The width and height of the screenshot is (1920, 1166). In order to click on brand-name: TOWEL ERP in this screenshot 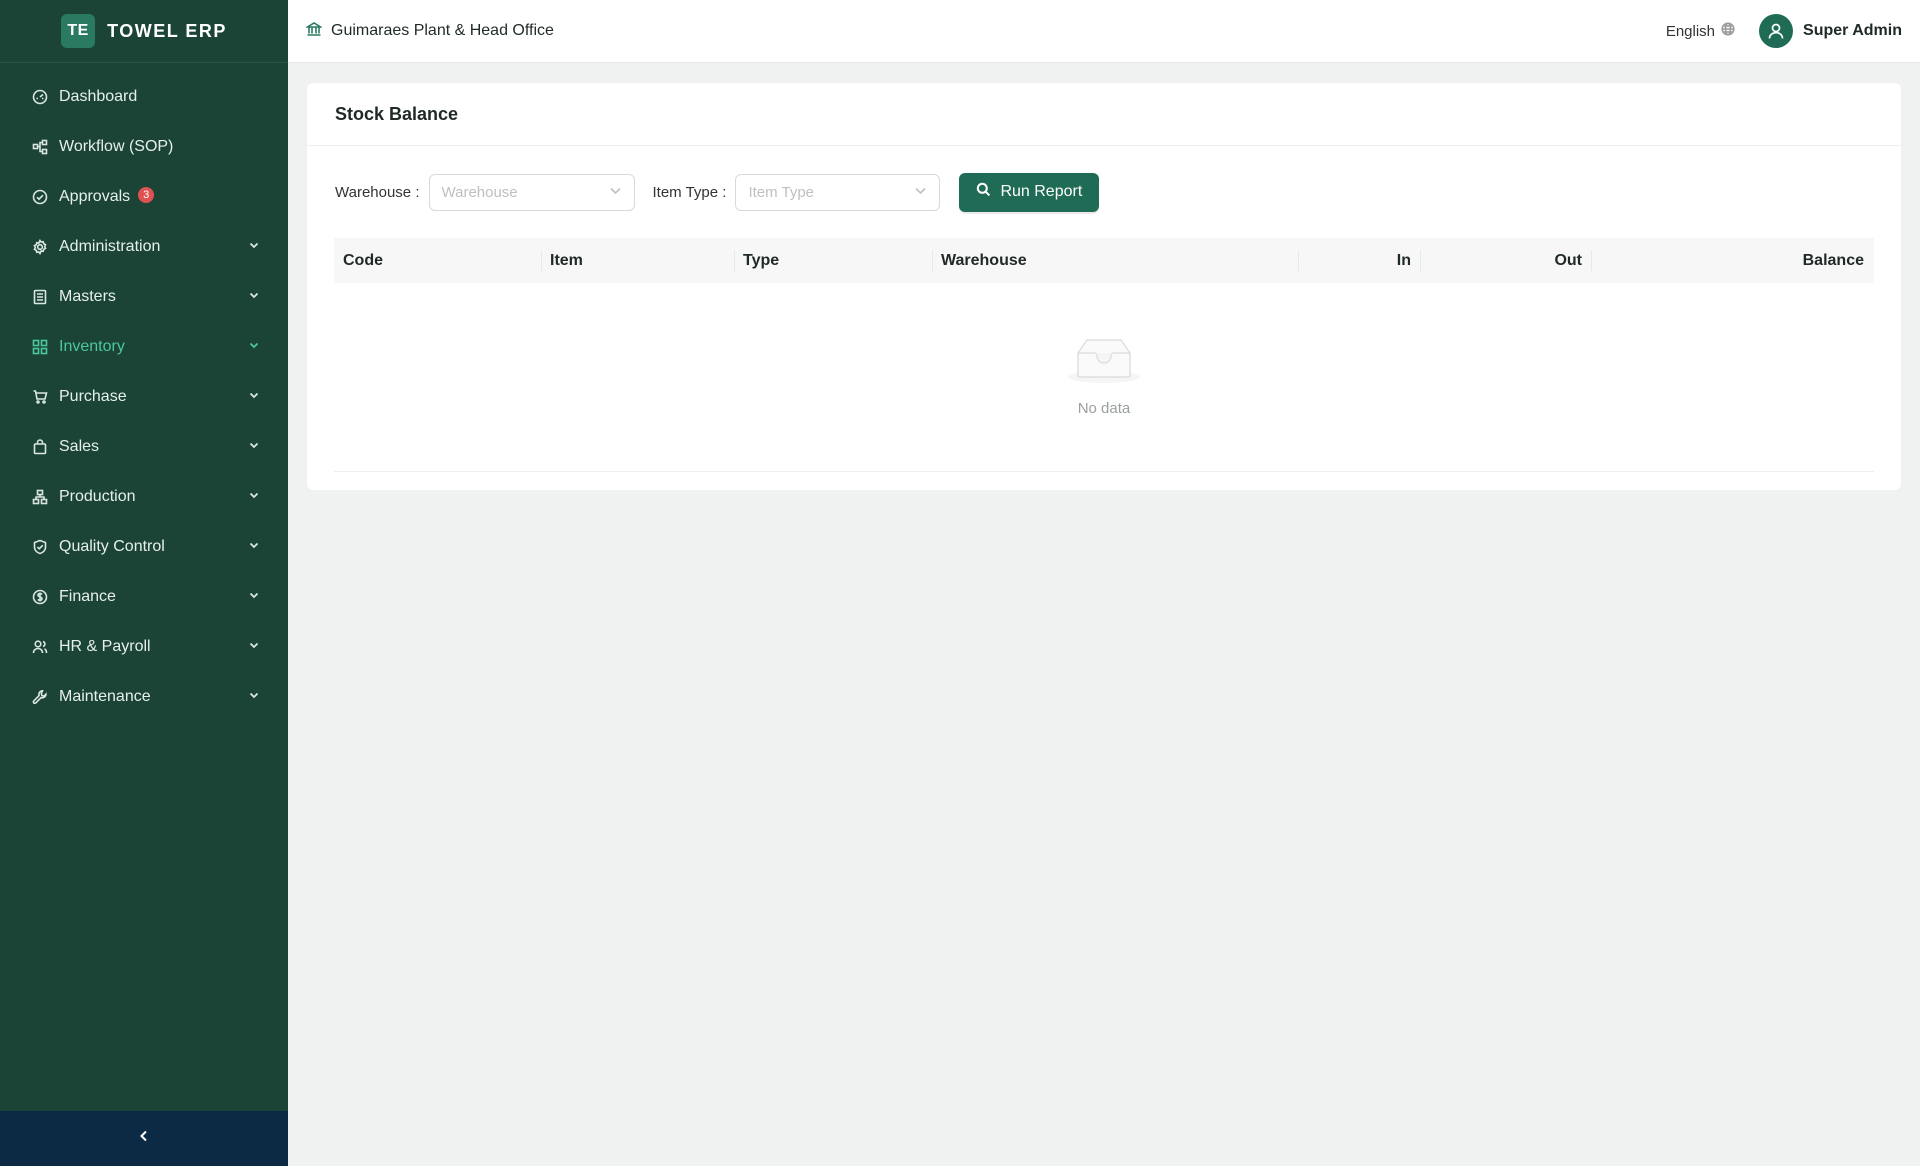, I will do `click(167, 30)`.